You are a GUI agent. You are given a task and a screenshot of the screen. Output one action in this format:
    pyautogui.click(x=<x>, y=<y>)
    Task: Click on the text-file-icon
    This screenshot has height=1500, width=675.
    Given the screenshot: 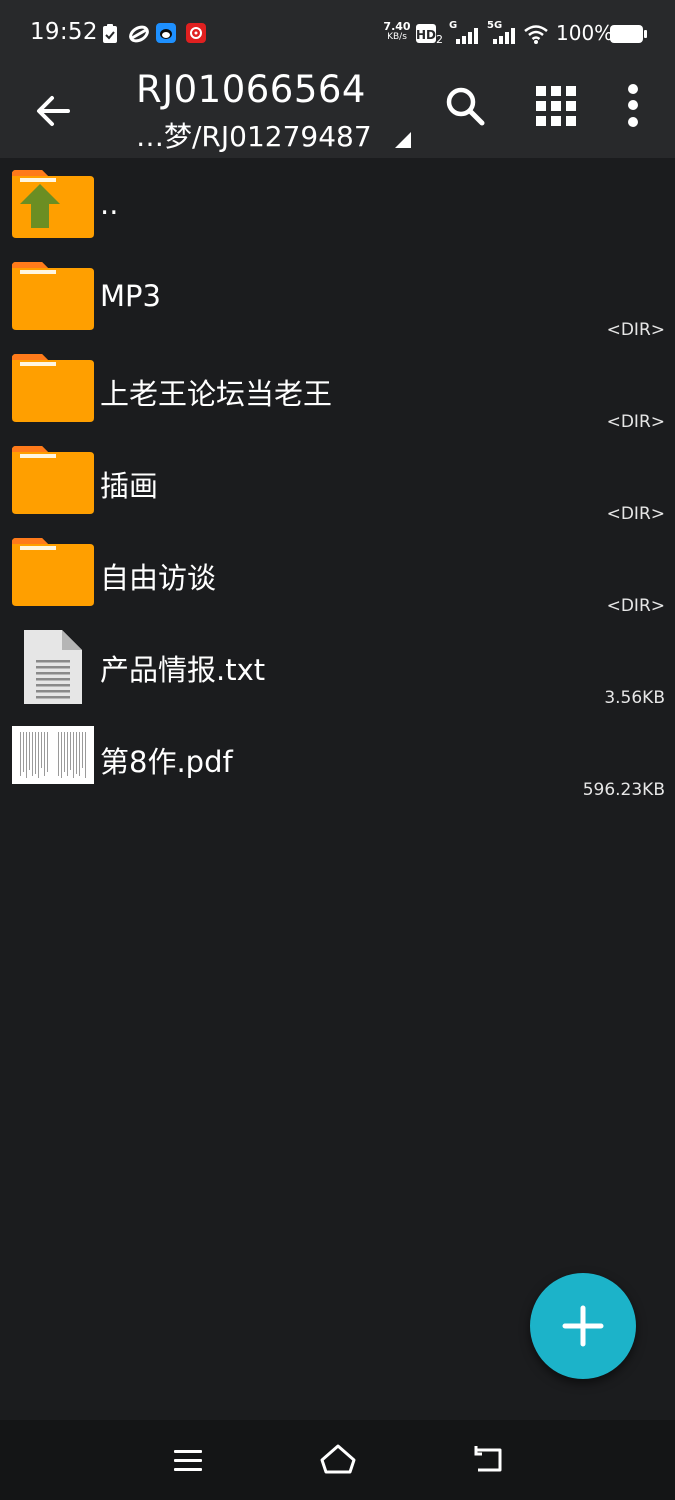 What is the action you would take?
    pyautogui.click(x=53, y=667)
    